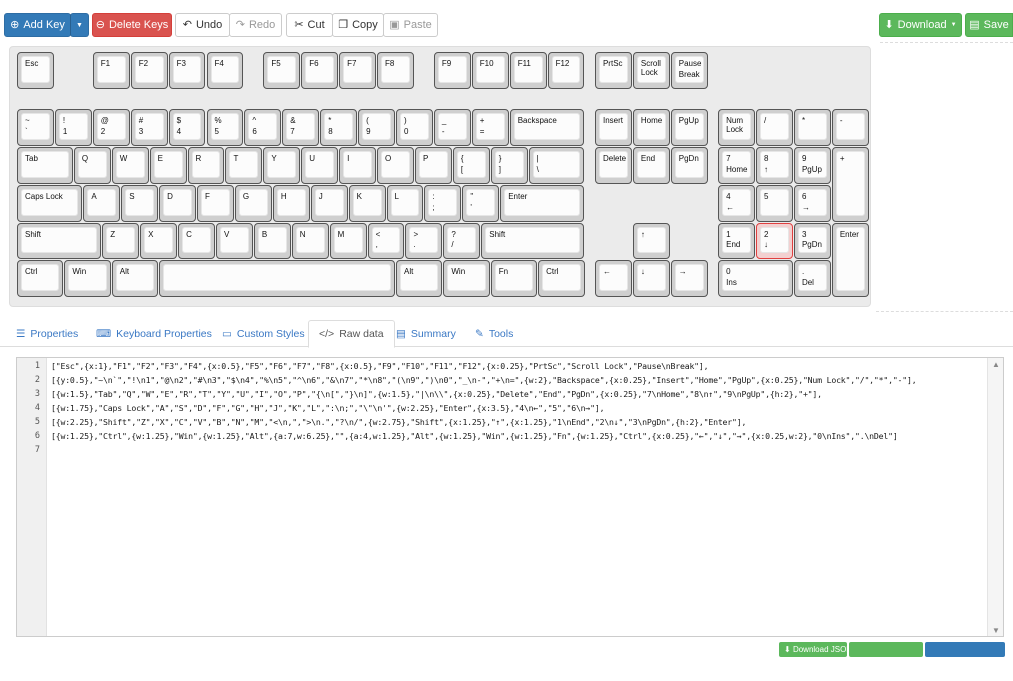  I want to click on keyboard-key: ? /, so click(462, 241).